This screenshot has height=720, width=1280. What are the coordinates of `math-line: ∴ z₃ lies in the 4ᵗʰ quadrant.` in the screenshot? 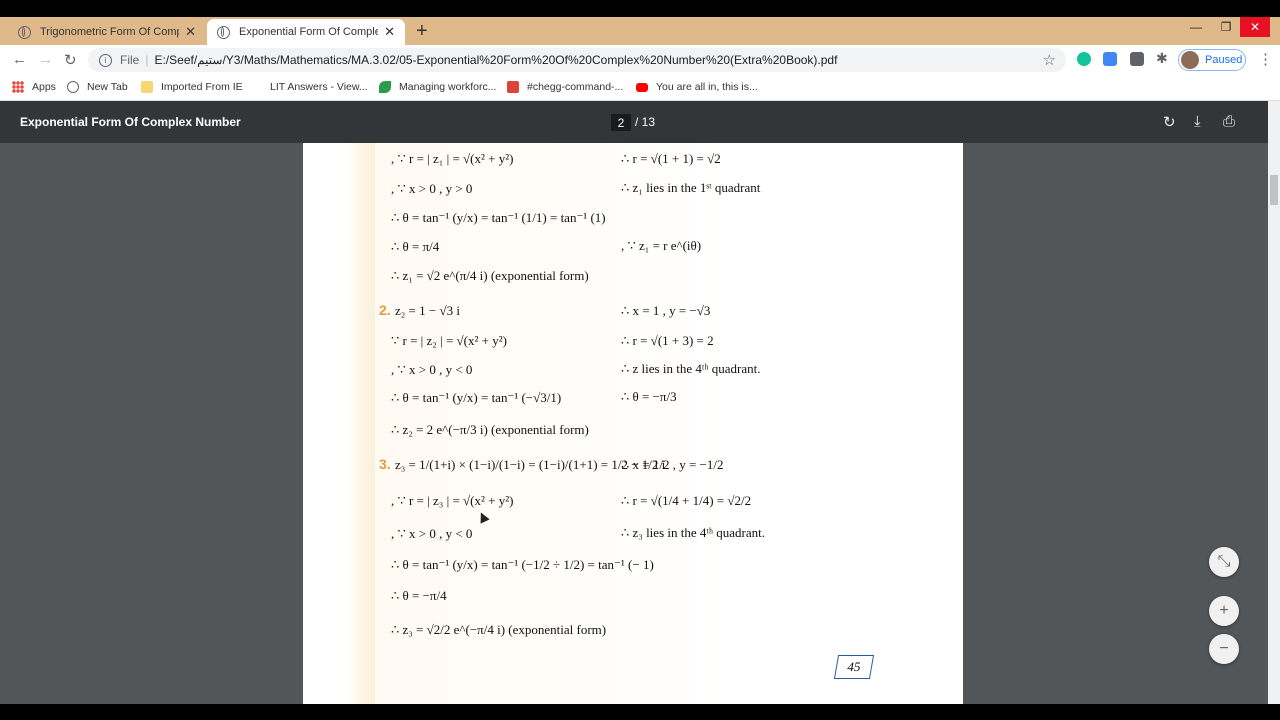 It's located at (693, 532).